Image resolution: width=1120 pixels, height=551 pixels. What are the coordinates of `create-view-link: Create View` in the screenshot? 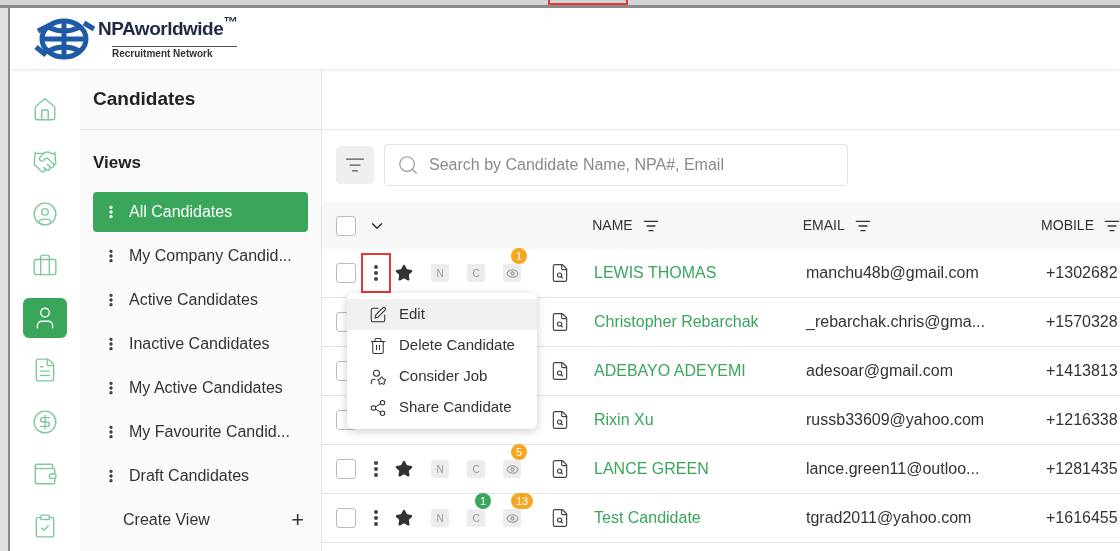 It's located at (166, 519).